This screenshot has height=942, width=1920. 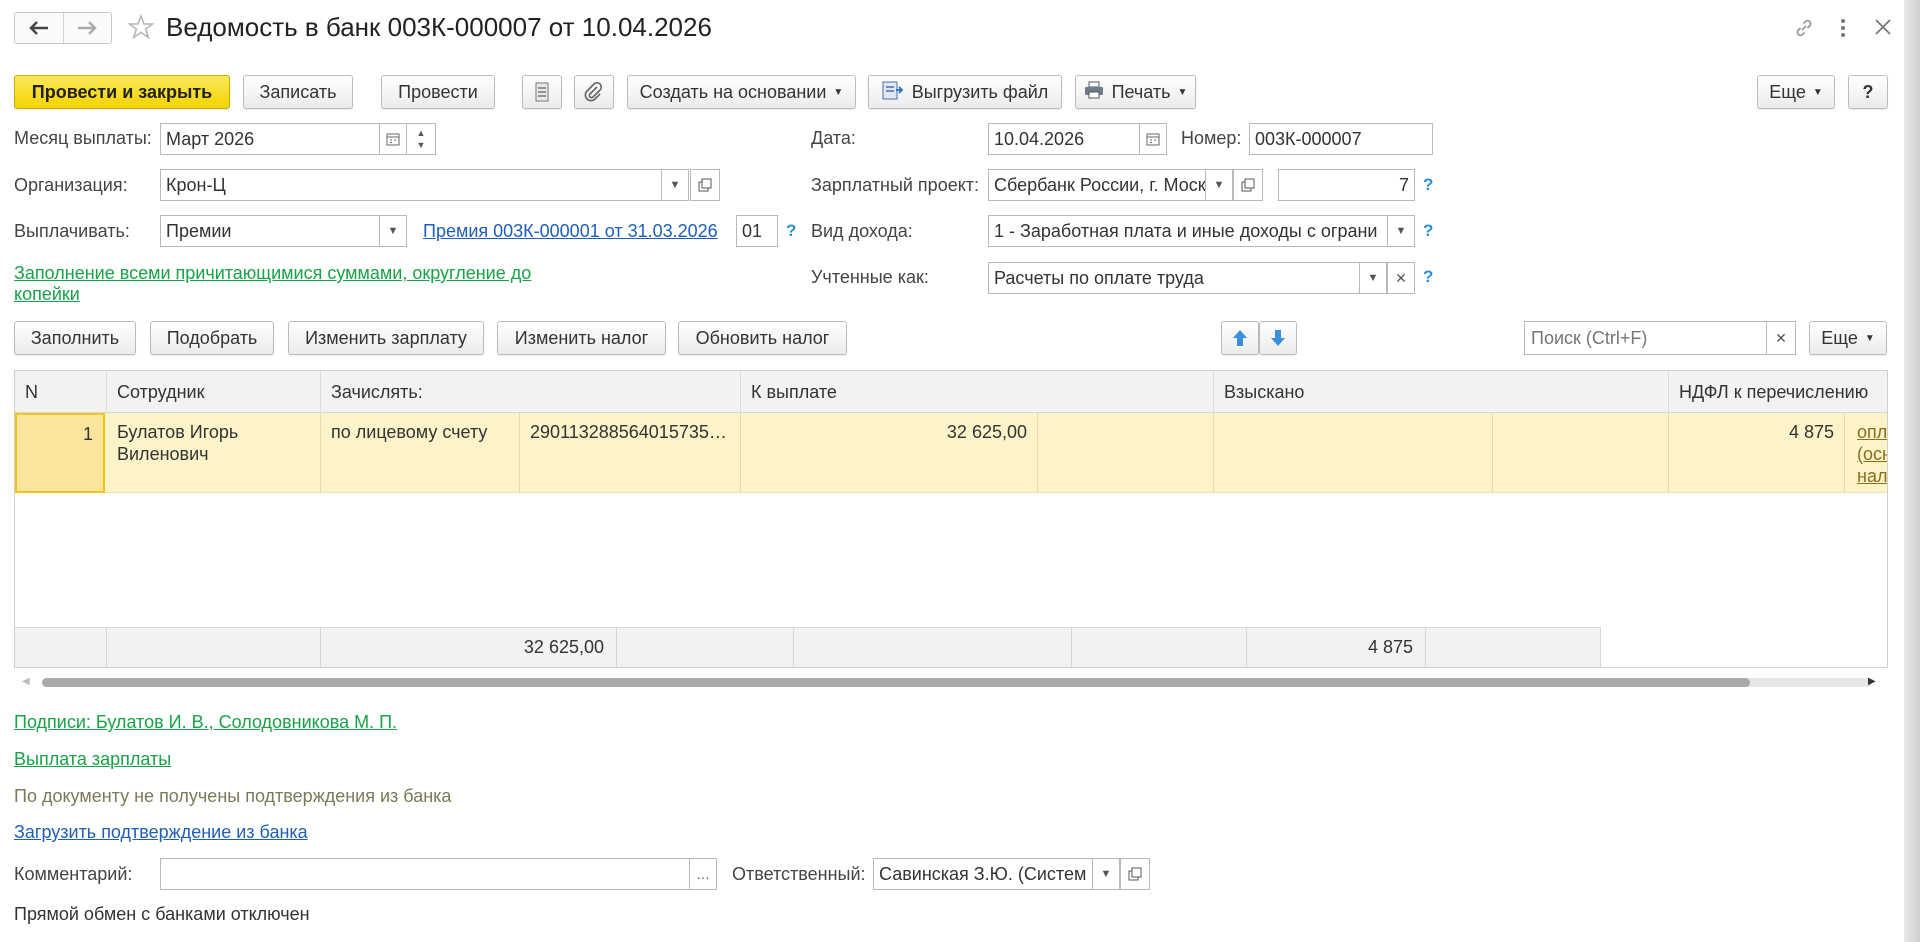 What do you see at coordinates (896, 682) in the screenshot?
I see `scroll-thumb` at bounding box center [896, 682].